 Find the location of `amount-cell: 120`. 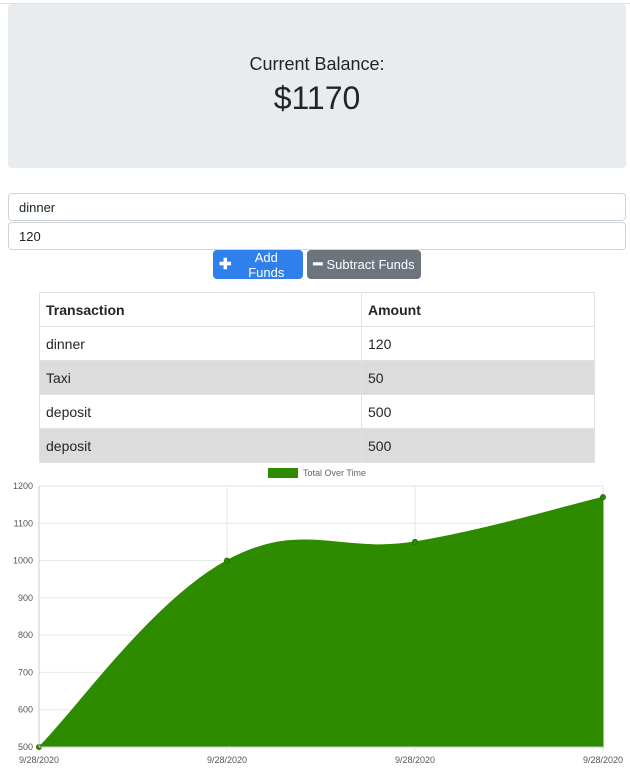

amount-cell: 120 is located at coordinates (478, 343).